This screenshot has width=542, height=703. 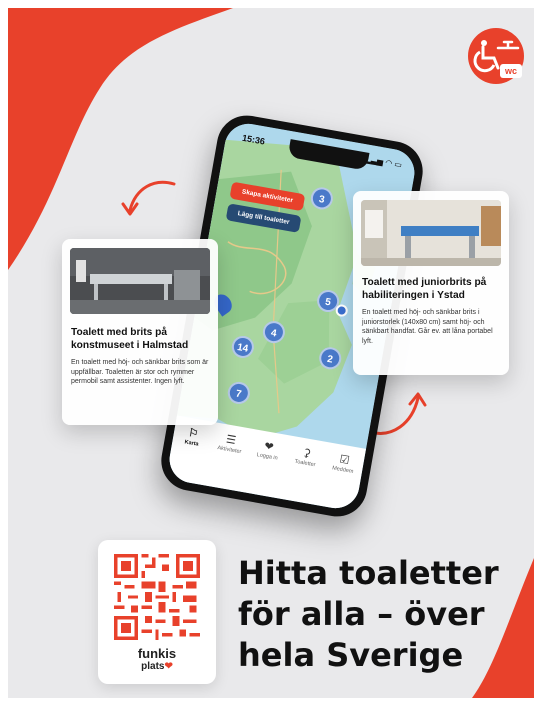 I want to click on qr-code, so click(x=157, y=597).